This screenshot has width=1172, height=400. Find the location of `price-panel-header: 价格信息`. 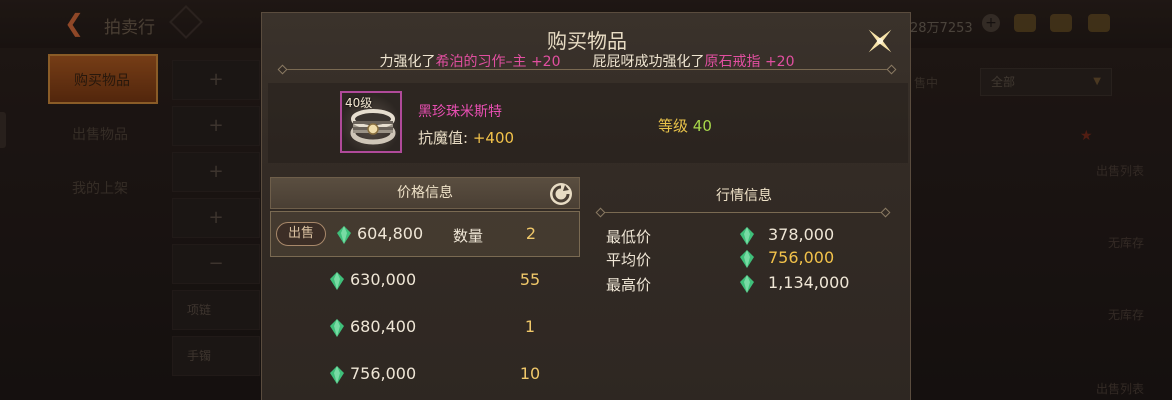

price-panel-header: 价格信息 is located at coordinates (425, 193).